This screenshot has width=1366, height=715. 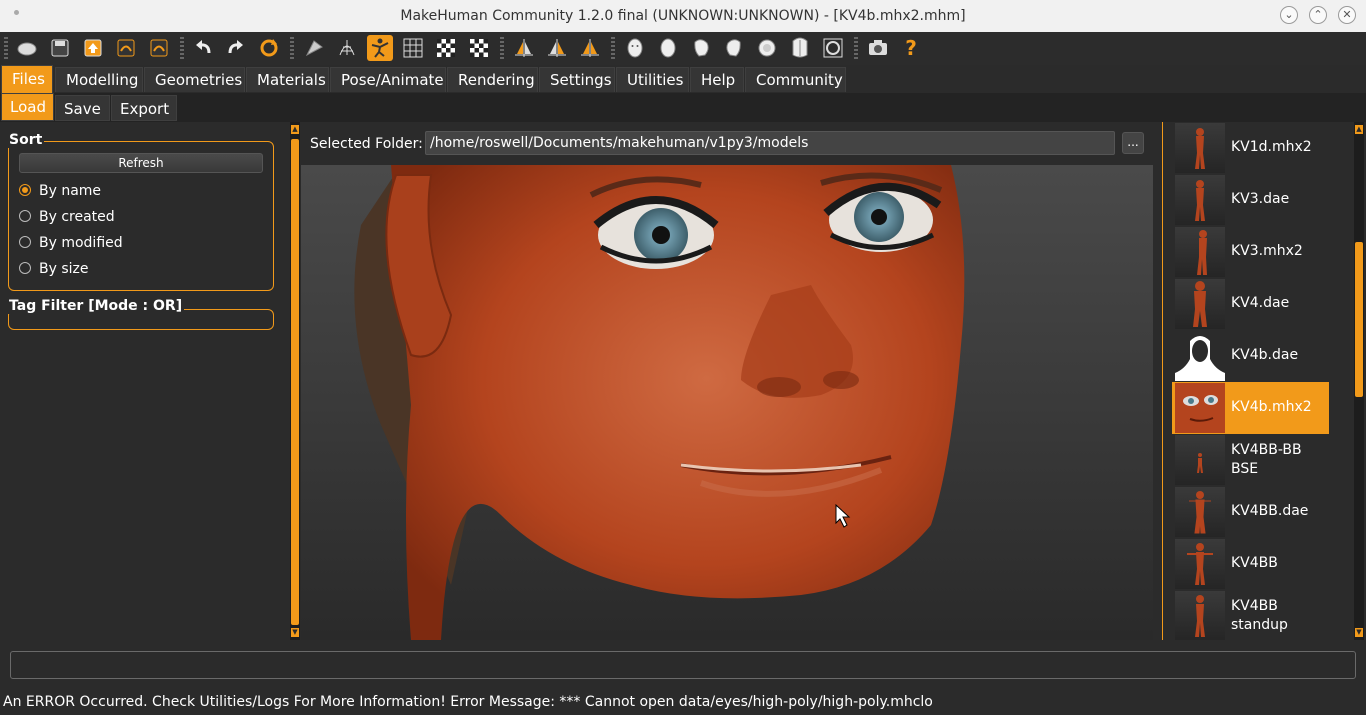 What do you see at coordinates (1271, 407) in the screenshot?
I see `file-name: KV4b.mhx2` at bounding box center [1271, 407].